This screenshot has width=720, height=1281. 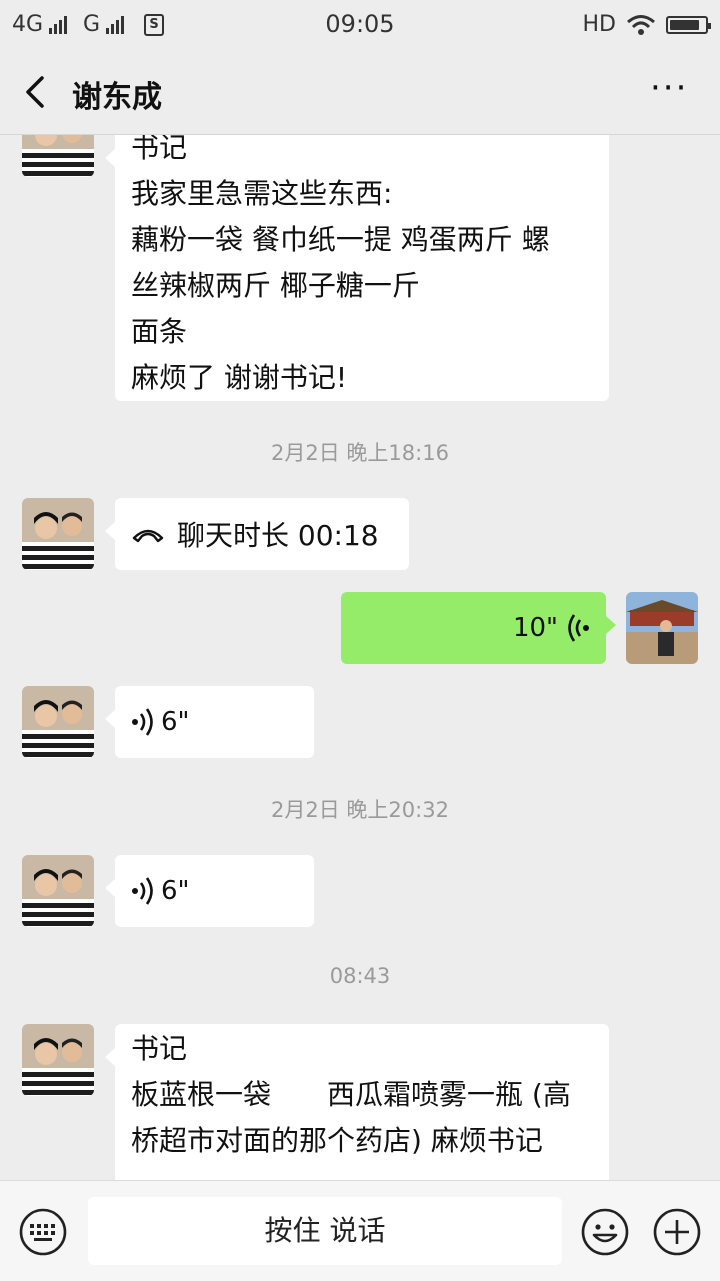 What do you see at coordinates (262, 193) in the screenshot?
I see `message-text-line: 我家里急需这些东西:` at bounding box center [262, 193].